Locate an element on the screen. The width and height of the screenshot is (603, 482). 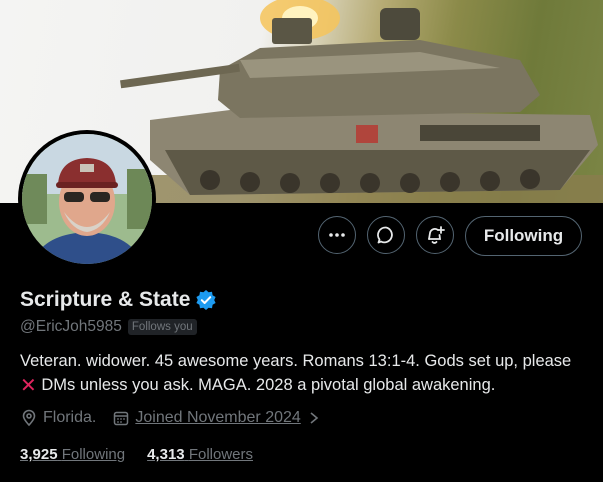
message-button is located at coordinates (386, 235).